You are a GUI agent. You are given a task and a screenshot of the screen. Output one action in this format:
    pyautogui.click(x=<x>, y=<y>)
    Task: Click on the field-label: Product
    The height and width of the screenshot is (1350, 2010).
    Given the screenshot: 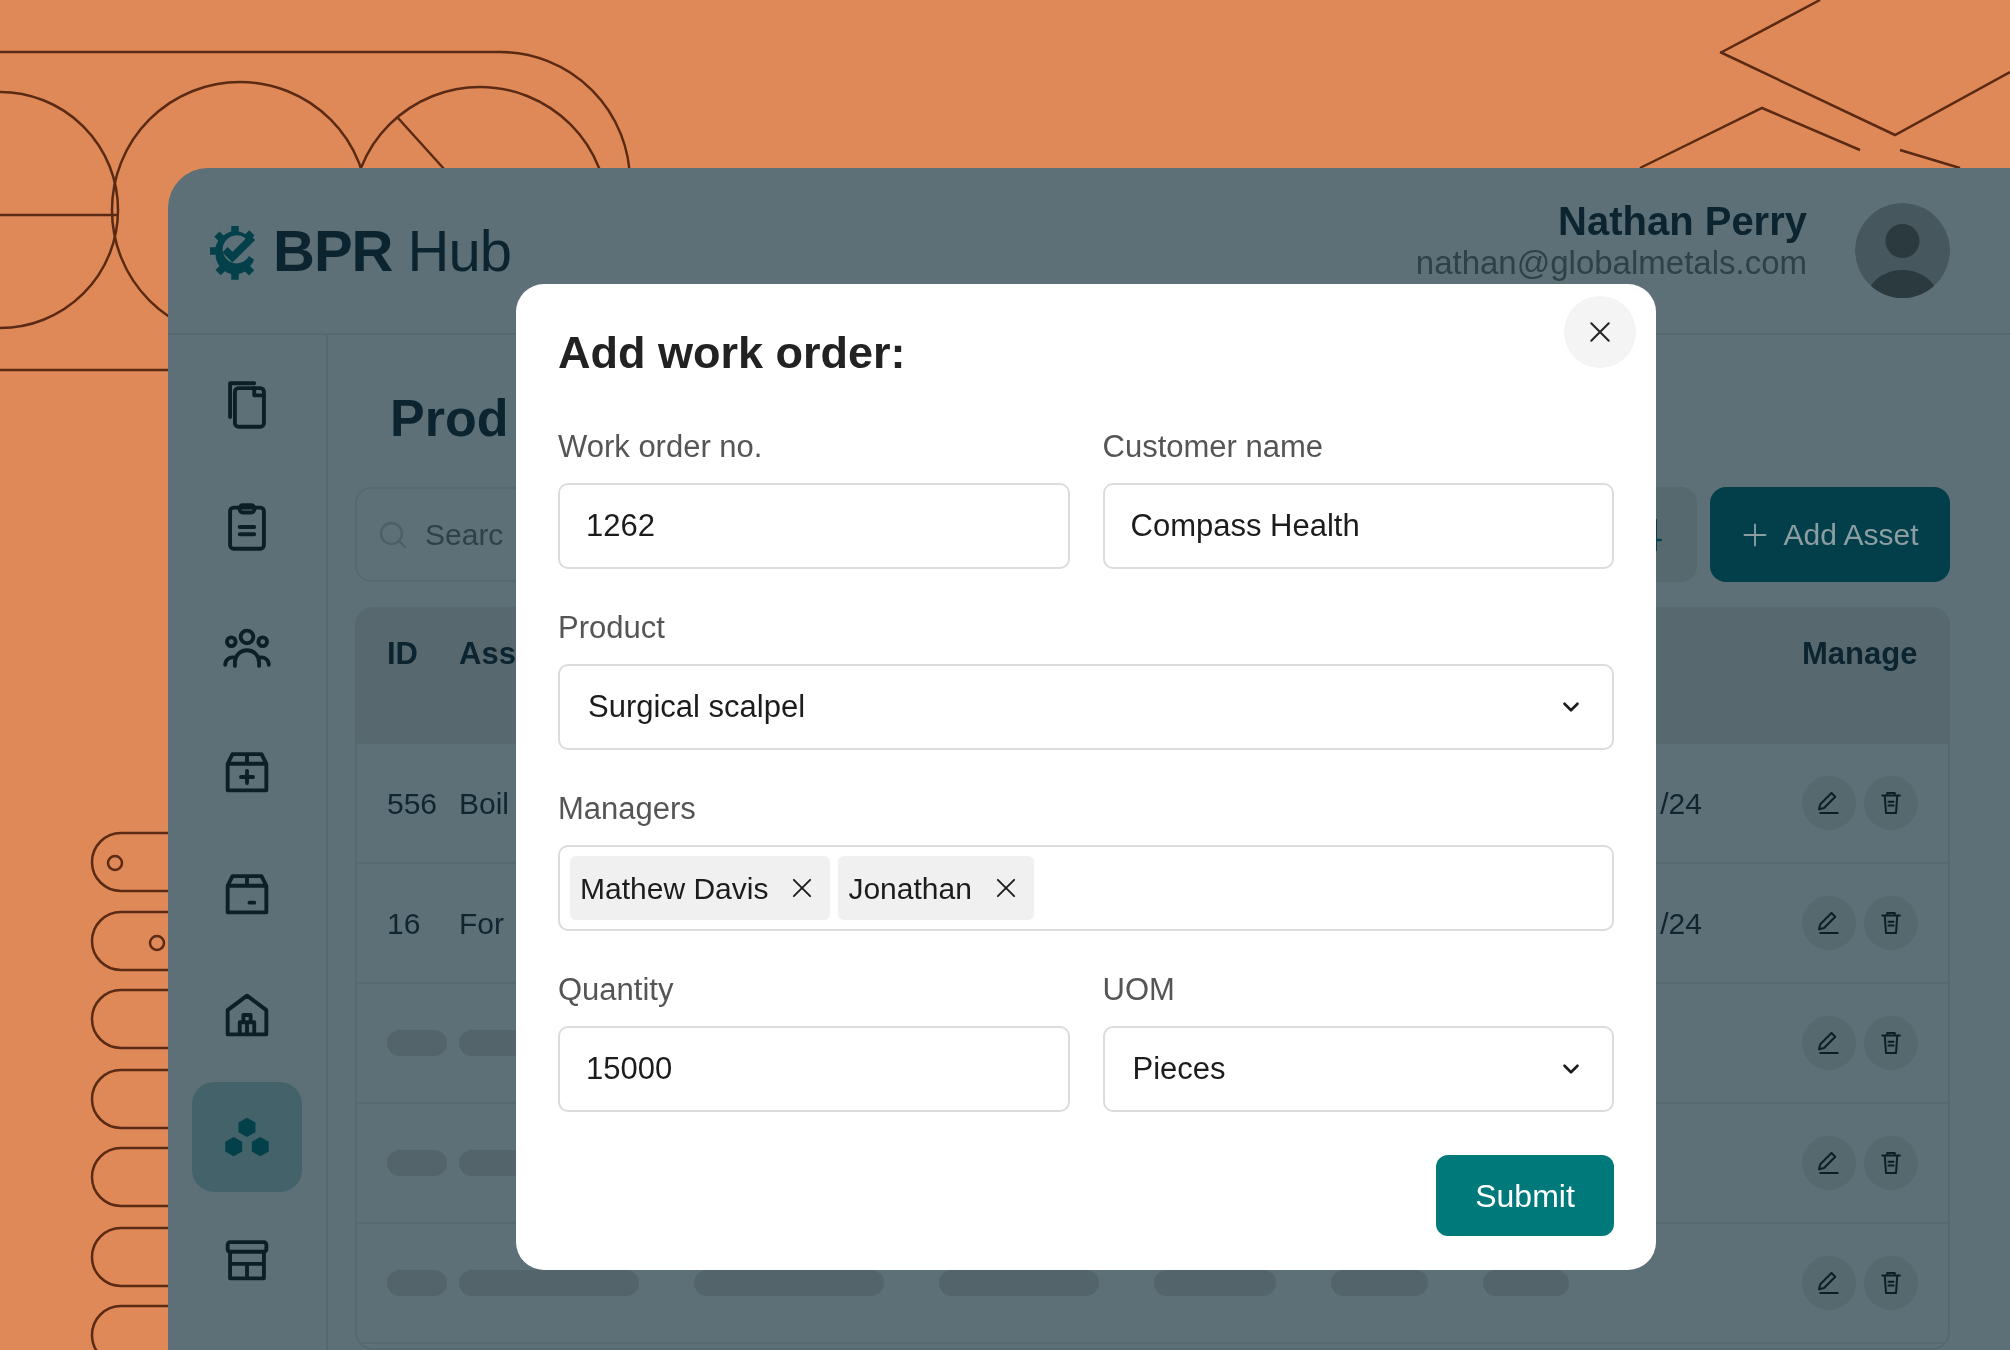 What is the action you would take?
    pyautogui.click(x=612, y=627)
    